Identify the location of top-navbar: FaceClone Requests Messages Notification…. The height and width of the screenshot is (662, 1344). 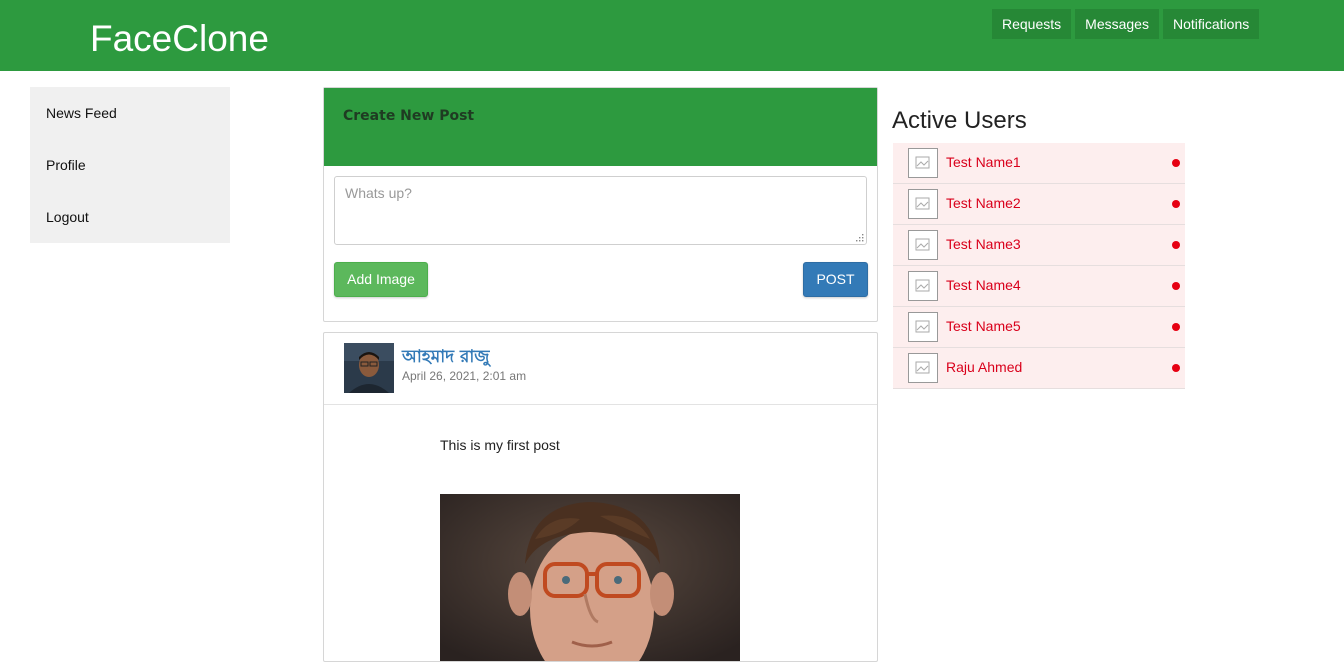
(672, 35).